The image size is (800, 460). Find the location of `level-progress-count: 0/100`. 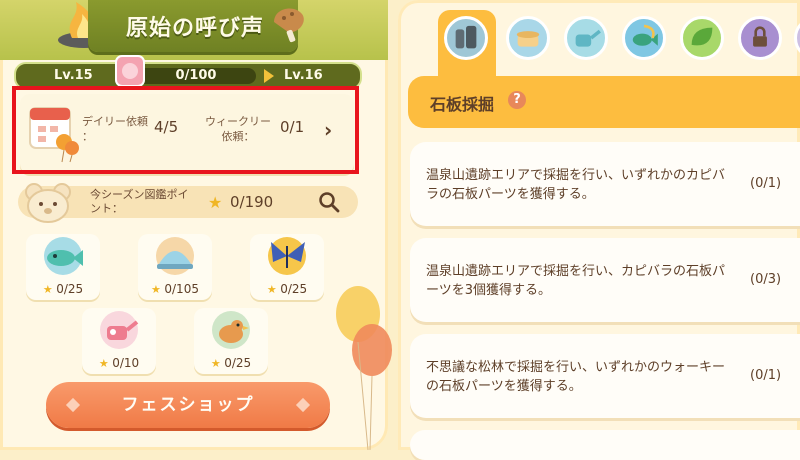

level-progress-count: 0/100 is located at coordinates (196, 75).